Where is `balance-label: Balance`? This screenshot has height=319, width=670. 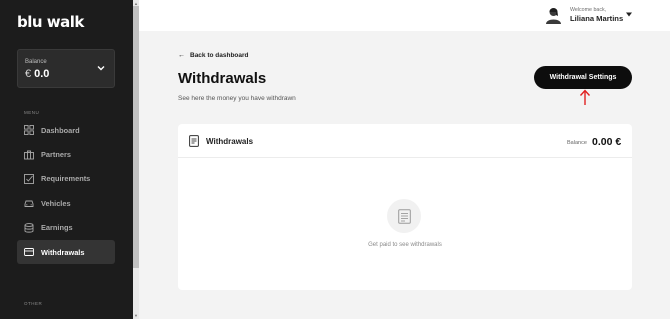 balance-label: Balance is located at coordinates (36, 62).